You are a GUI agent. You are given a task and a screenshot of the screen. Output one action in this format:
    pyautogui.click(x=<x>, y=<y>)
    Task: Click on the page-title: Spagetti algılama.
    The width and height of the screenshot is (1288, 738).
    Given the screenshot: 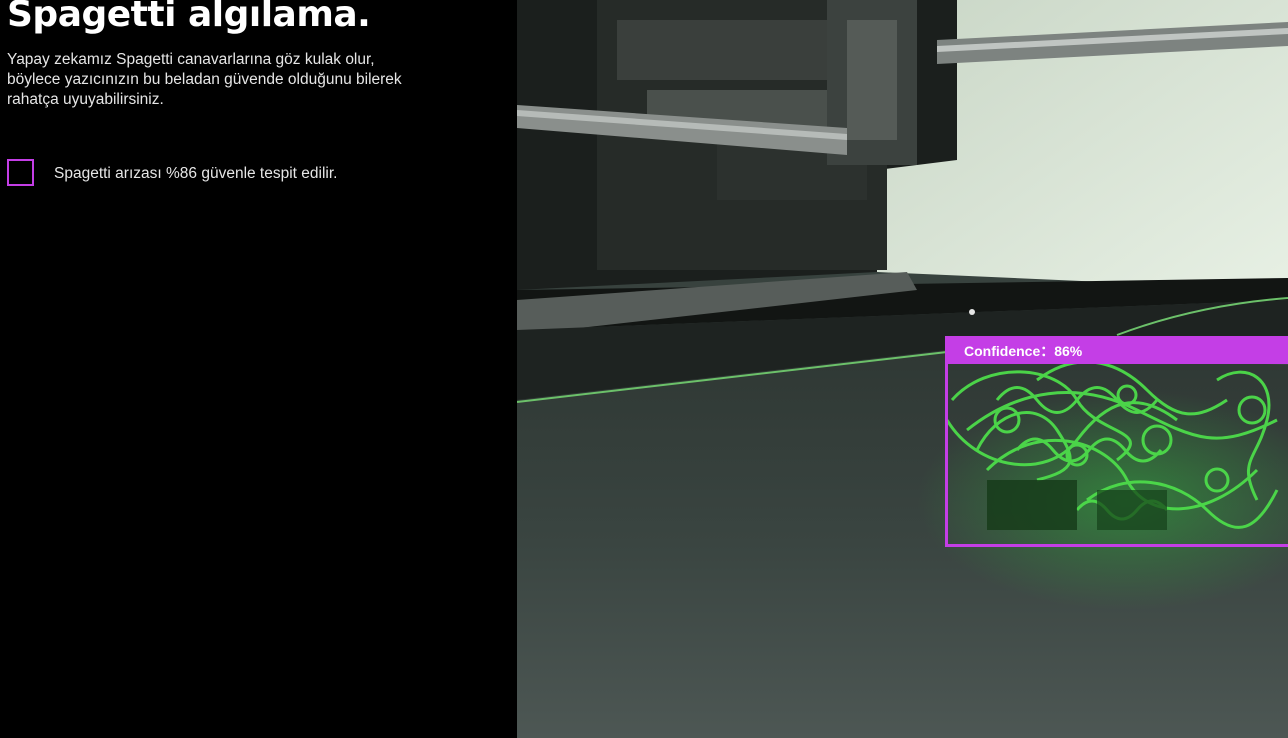 What is the action you would take?
    pyautogui.click(x=189, y=17)
    